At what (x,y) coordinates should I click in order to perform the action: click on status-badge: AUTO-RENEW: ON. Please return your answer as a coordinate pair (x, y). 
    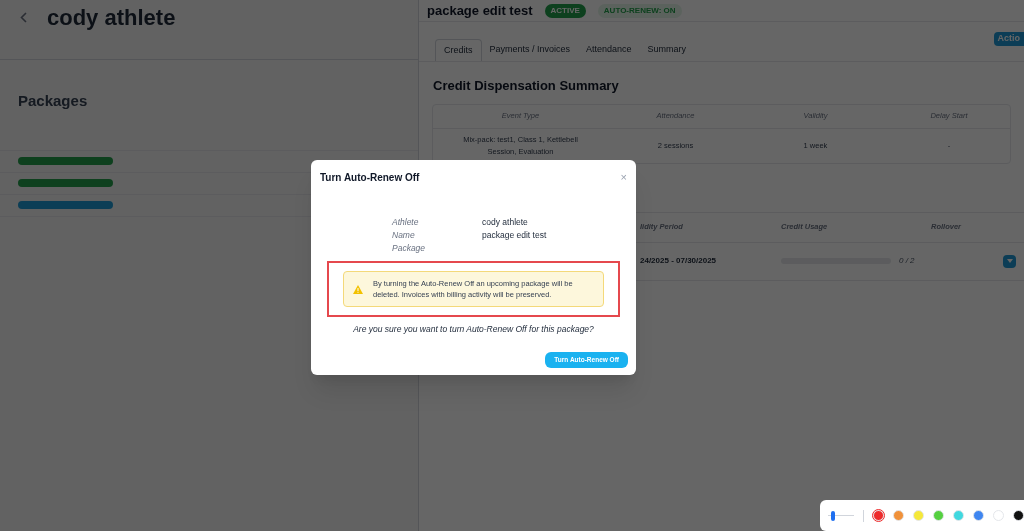
    Looking at the image, I should click on (639, 10).